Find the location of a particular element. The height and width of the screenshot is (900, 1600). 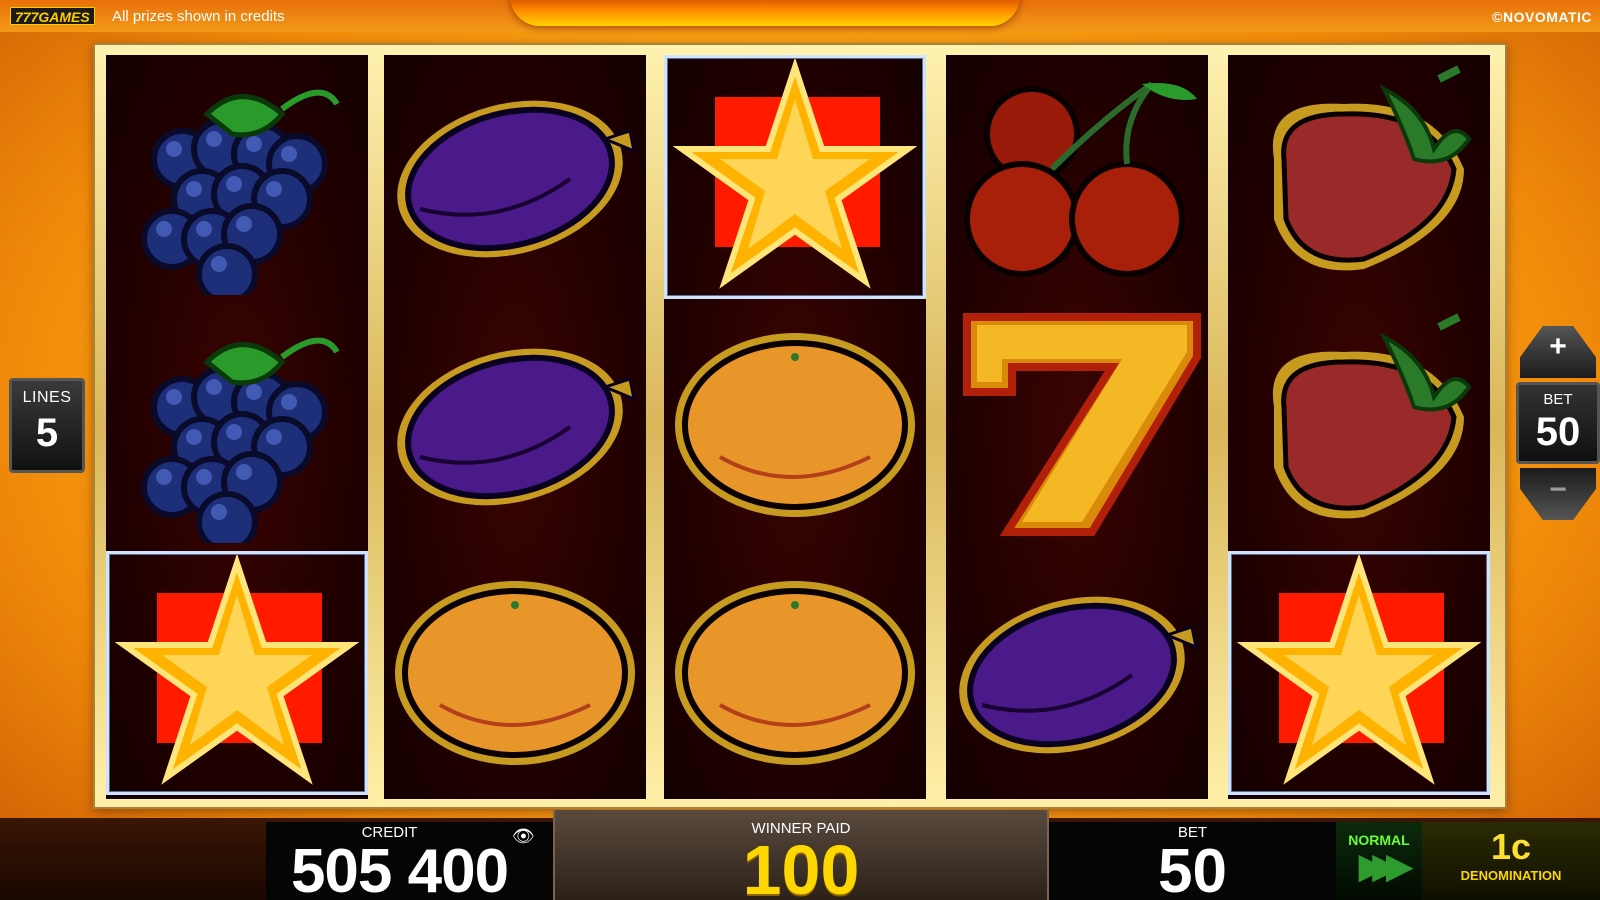

credit-value: 505 400 is located at coordinates (399, 868).